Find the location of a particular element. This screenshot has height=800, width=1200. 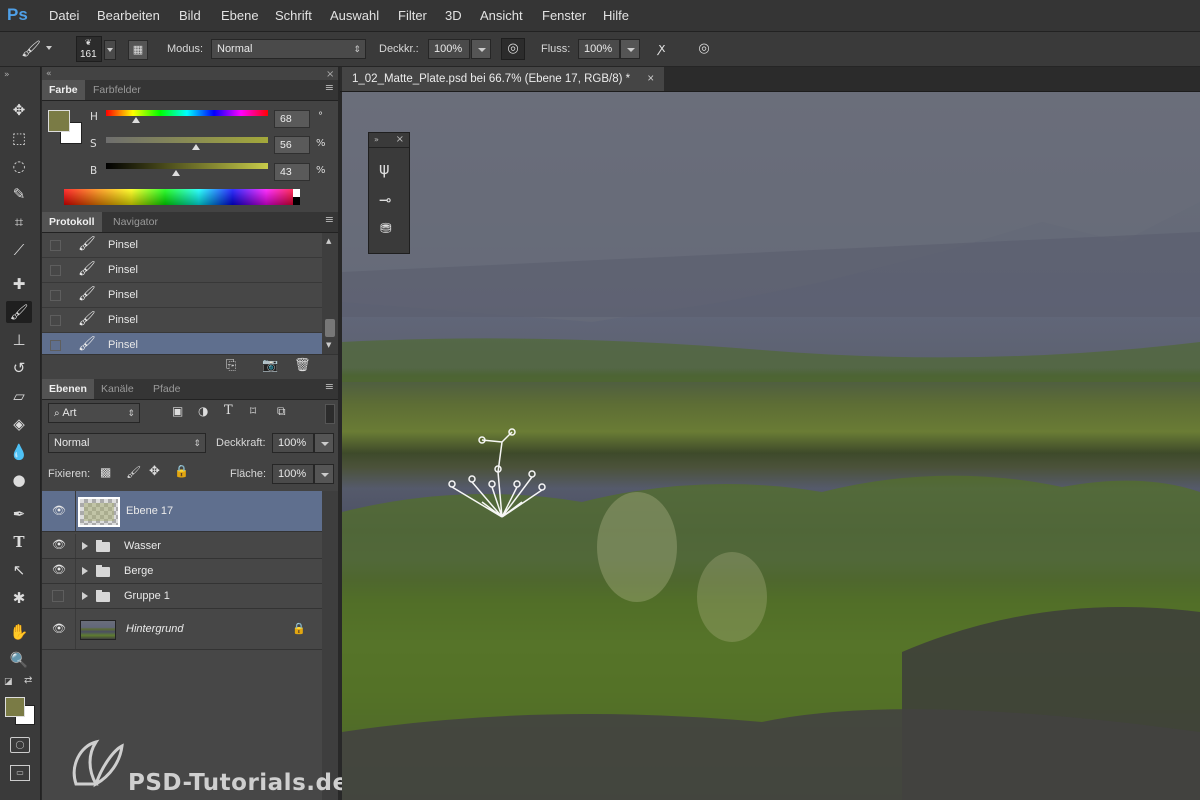

filter-shape-icon: ⌑ is located at coordinates (253, 411).